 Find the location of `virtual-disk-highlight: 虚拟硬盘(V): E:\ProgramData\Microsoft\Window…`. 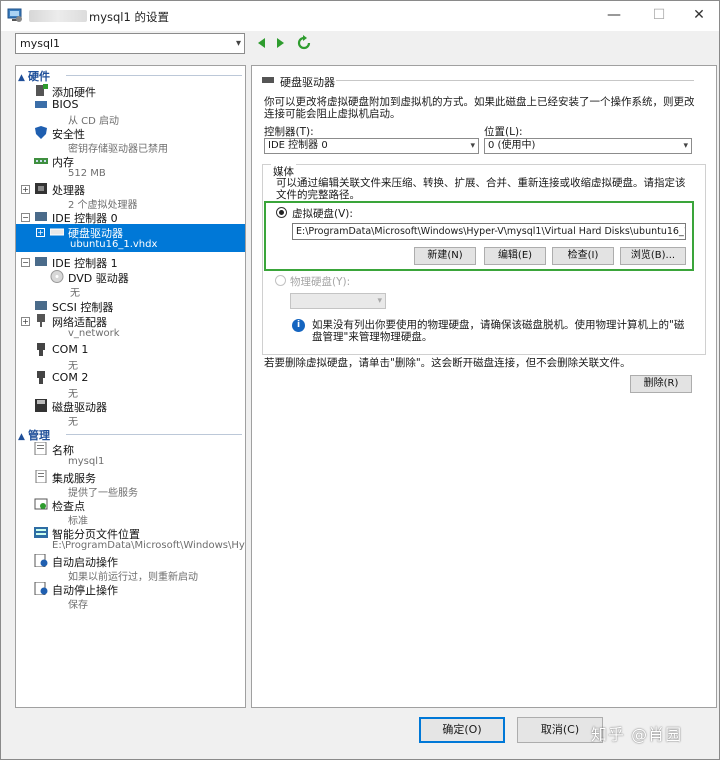

virtual-disk-highlight: 虚拟硬盘(V): E:\ProgramData\Microsoft\Window… is located at coordinates (479, 236).